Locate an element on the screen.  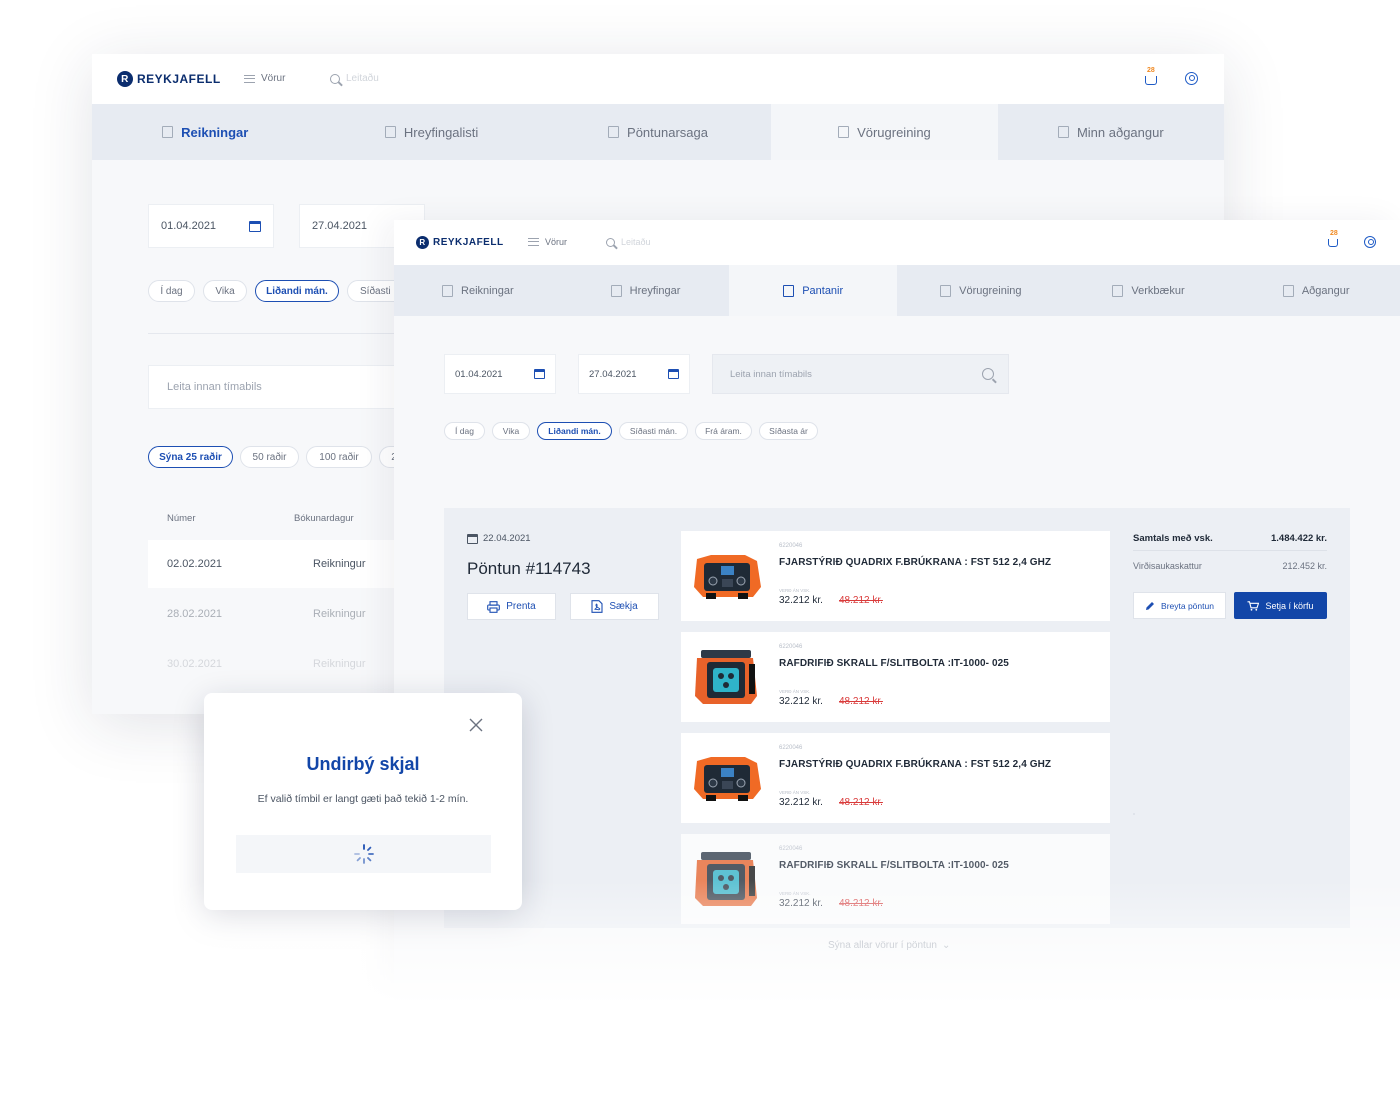
account-icon is located at coordinates (1063, 132).